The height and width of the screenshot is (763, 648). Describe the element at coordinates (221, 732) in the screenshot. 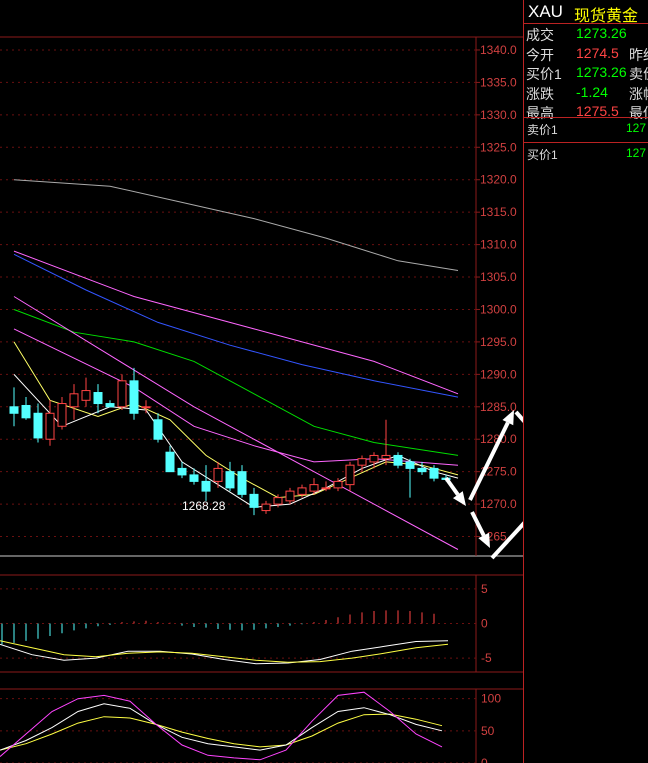

I see `kdj-d-line` at that location.